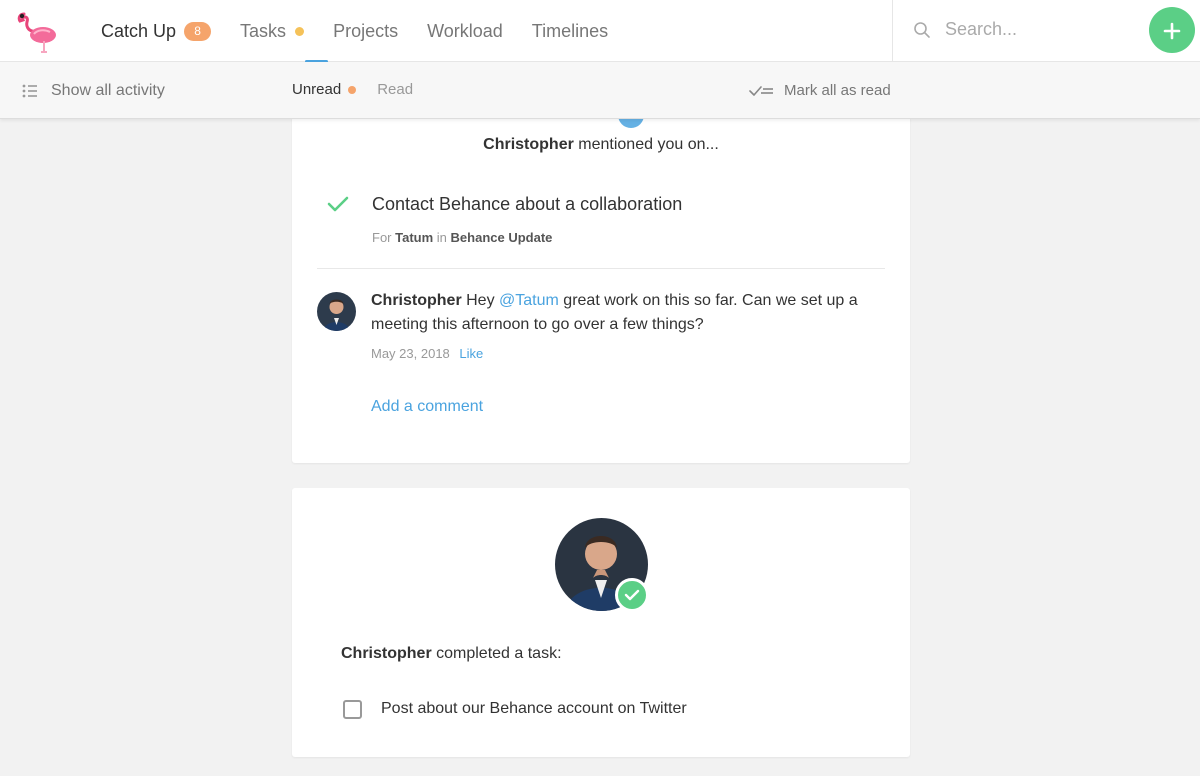 This screenshot has height=776, width=1200. What do you see at coordinates (502, 237) in the screenshot?
I see `meta-project: Behance Update` at bounding box center [502, 237].